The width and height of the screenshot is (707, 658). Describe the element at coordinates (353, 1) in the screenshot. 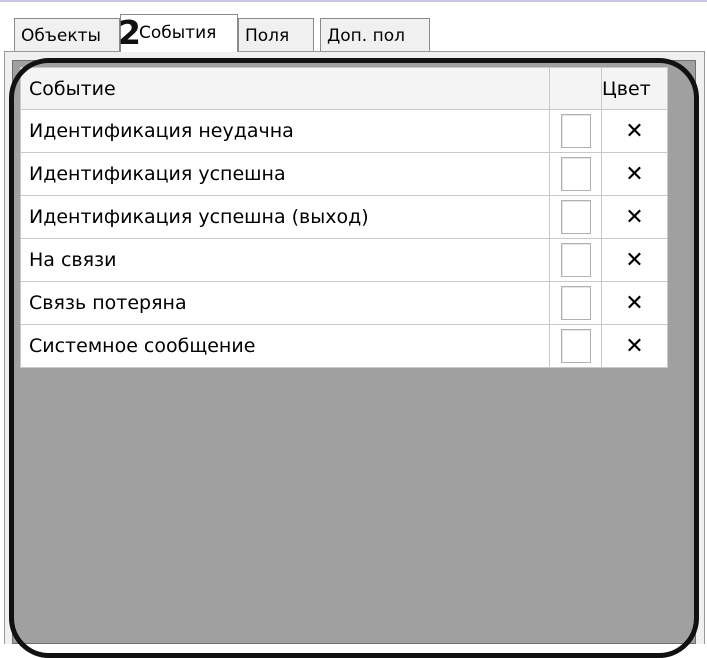

I see `top-border` at that location.